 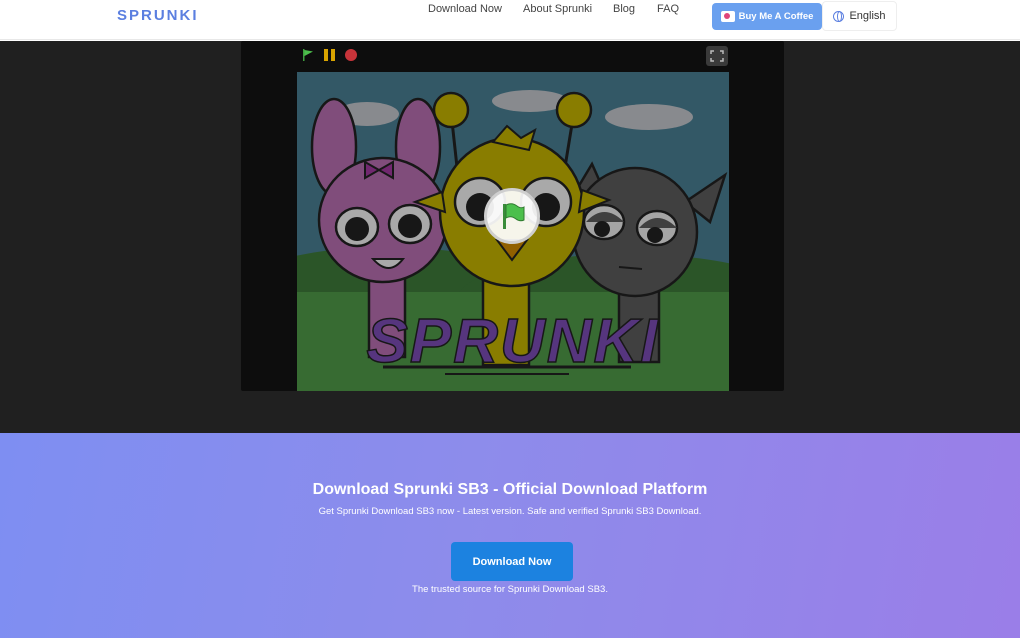 I want to click on nav-download-now: Download Now, so click(x=465, y=9).